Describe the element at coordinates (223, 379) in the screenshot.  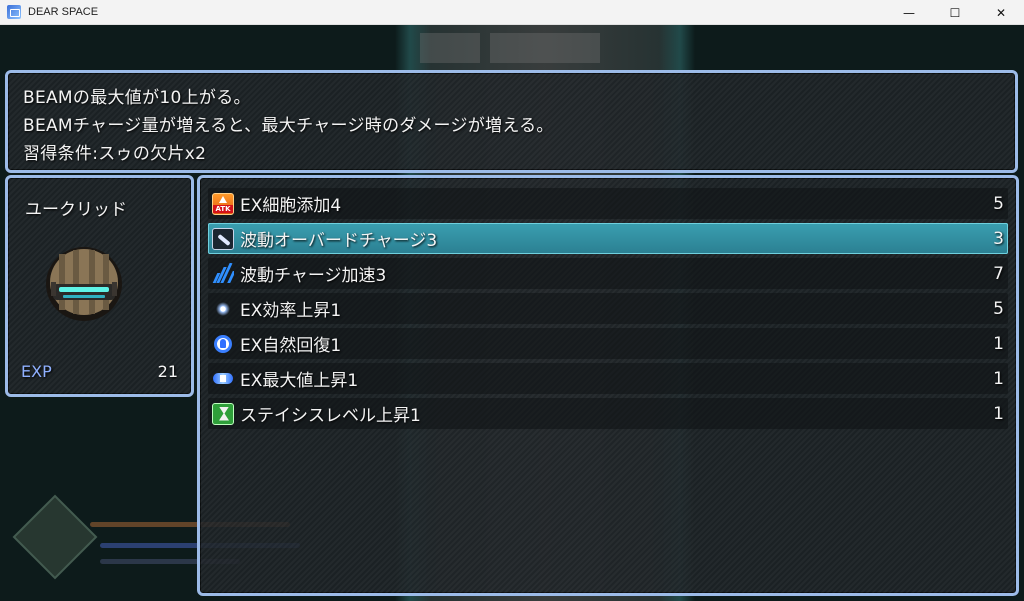
I see `max-up-icon` at that location.